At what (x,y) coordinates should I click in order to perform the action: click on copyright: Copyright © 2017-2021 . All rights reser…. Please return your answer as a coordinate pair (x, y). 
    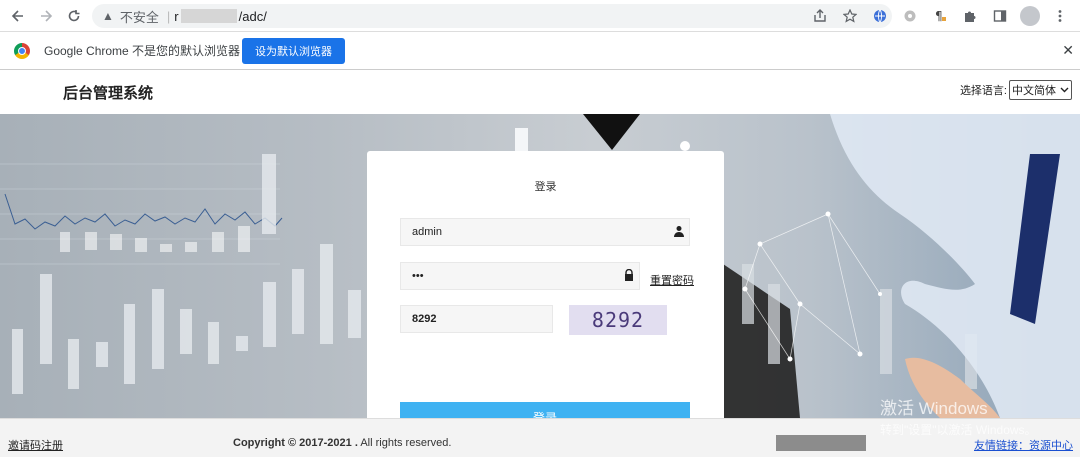
    Looking at the image, I should click on (342, 443).